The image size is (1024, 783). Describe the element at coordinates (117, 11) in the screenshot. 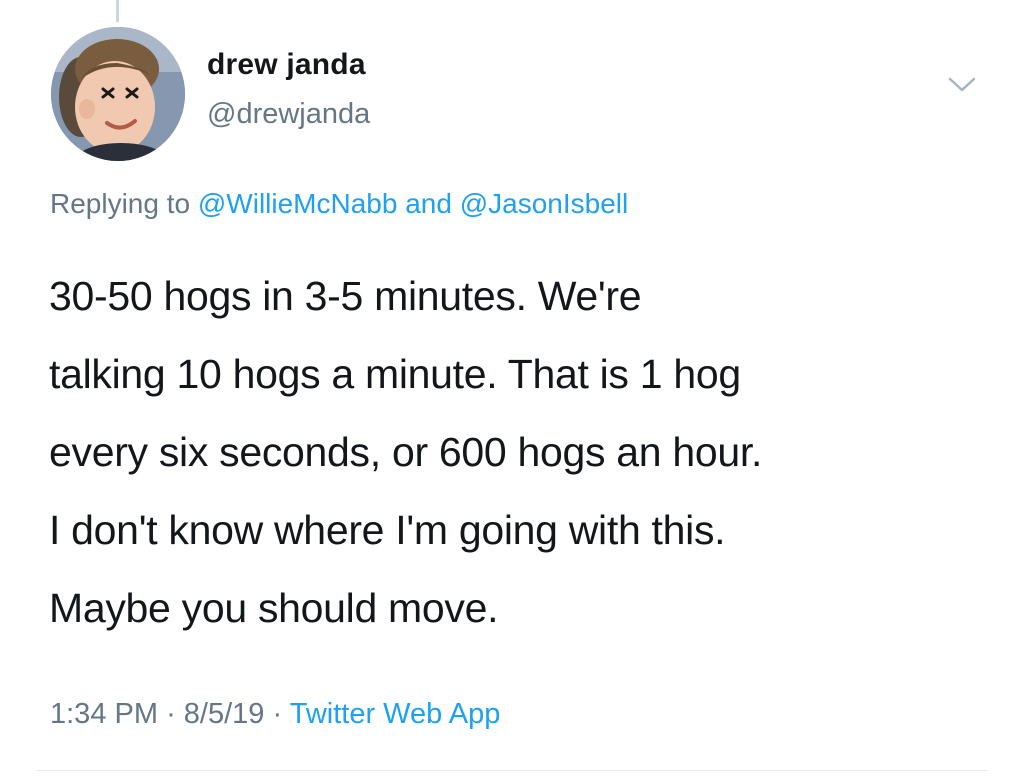

I see `thread-connector-line` at that location.